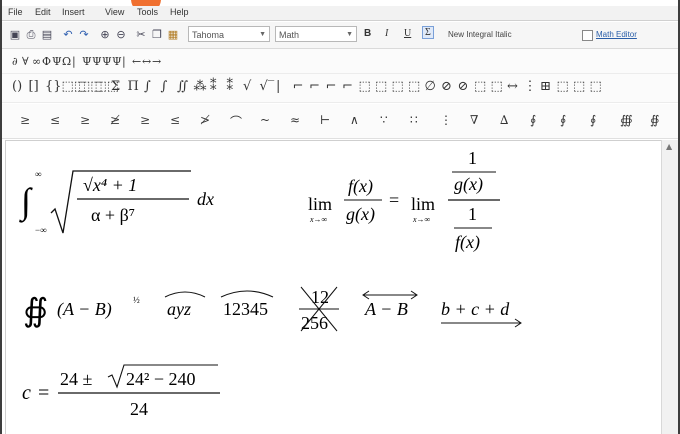 The height and width of the screenshot is (434, 680). What do you see at coordinates (414, 120) in the screenshot?
I see `palette-symbol-button: ∷` at bounding box center [414, 120].